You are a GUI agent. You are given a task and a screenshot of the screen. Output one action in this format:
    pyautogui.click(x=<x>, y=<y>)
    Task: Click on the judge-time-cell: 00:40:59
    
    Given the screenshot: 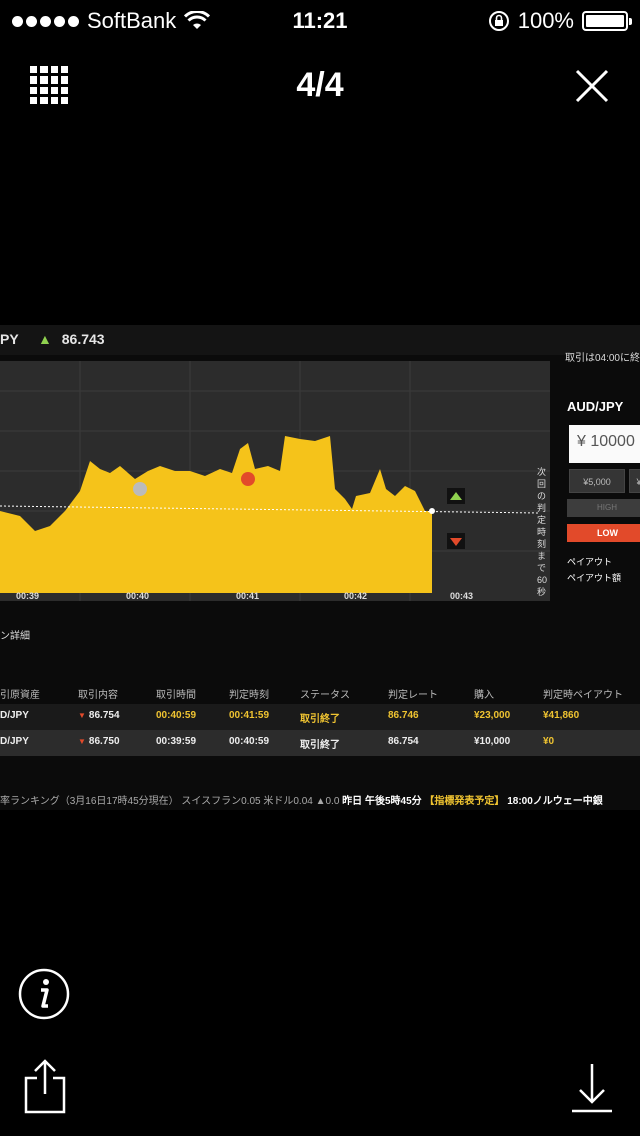 What is the action you would take?
    pyautogui.click(x=249, y=741)
    